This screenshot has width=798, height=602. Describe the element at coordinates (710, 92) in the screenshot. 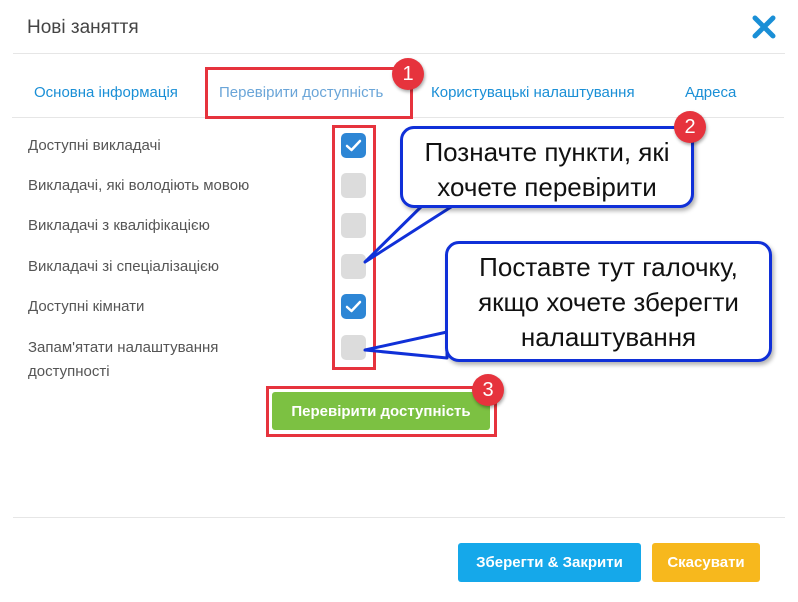

I see `tab-address: Адреса` at that location.